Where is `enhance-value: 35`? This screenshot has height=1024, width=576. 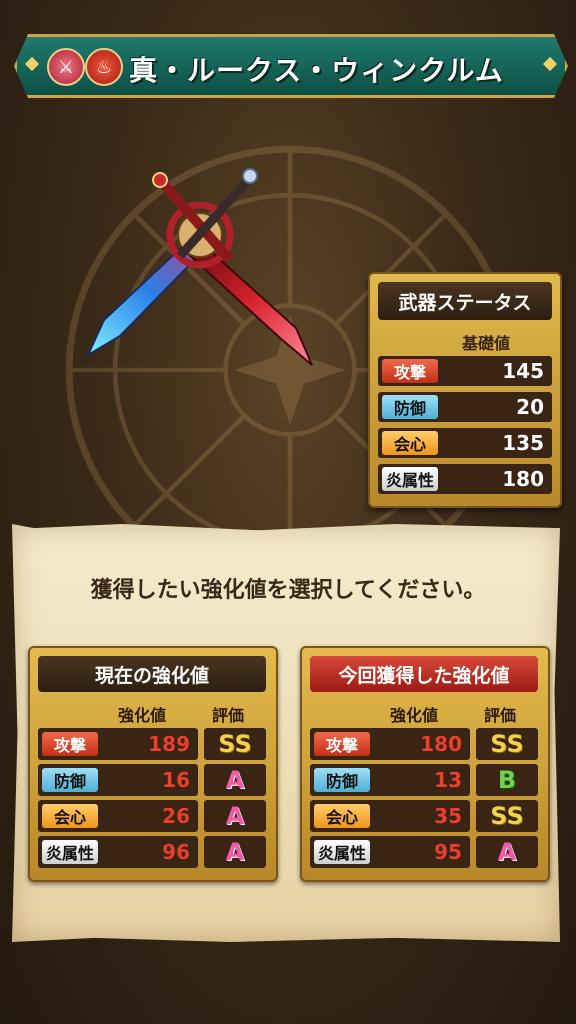
enhance-value: 35 is located at coordinates (448, 816).